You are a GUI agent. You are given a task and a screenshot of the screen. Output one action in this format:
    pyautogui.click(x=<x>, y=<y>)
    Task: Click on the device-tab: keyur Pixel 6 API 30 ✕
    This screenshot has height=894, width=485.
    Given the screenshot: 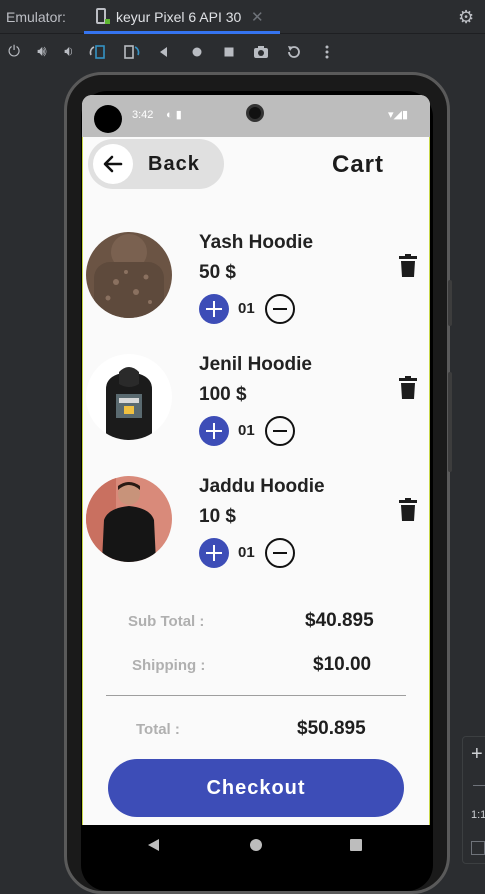 What is the action you would take?
    pyautogui.click(x=182, y=17)
    